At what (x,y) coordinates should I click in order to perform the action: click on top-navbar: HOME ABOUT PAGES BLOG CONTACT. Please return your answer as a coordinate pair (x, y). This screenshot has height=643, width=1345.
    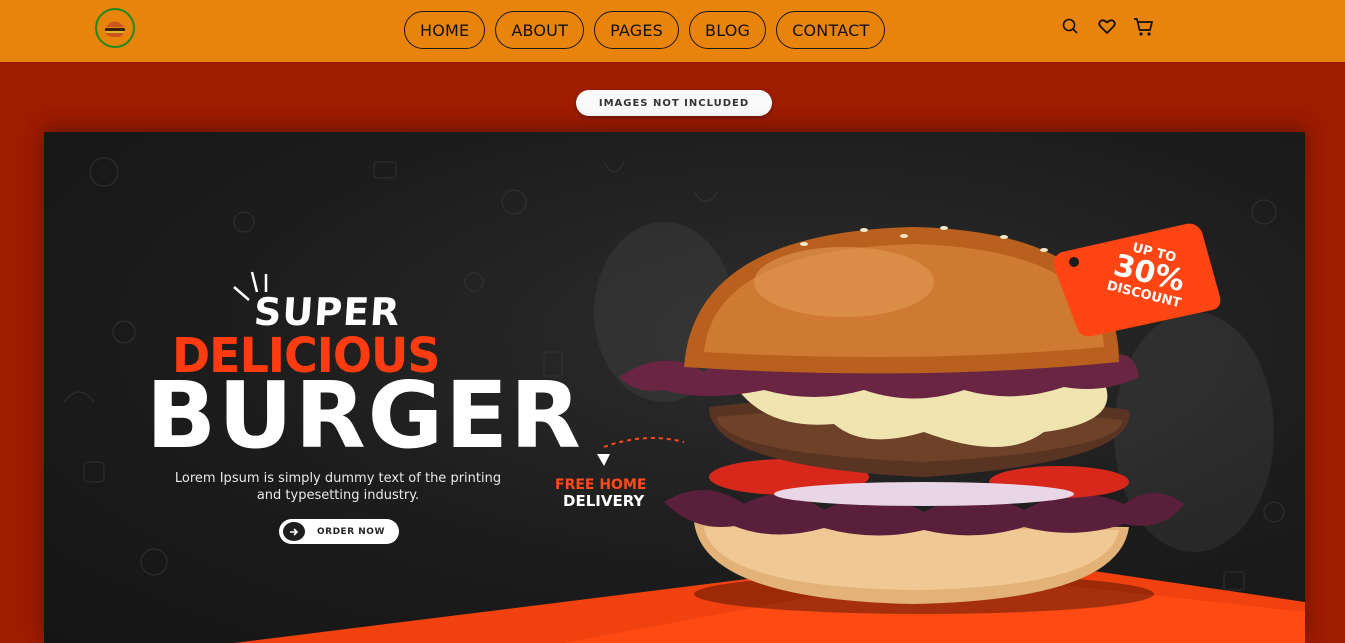
    Looking at the image, I should click on (672, 31).